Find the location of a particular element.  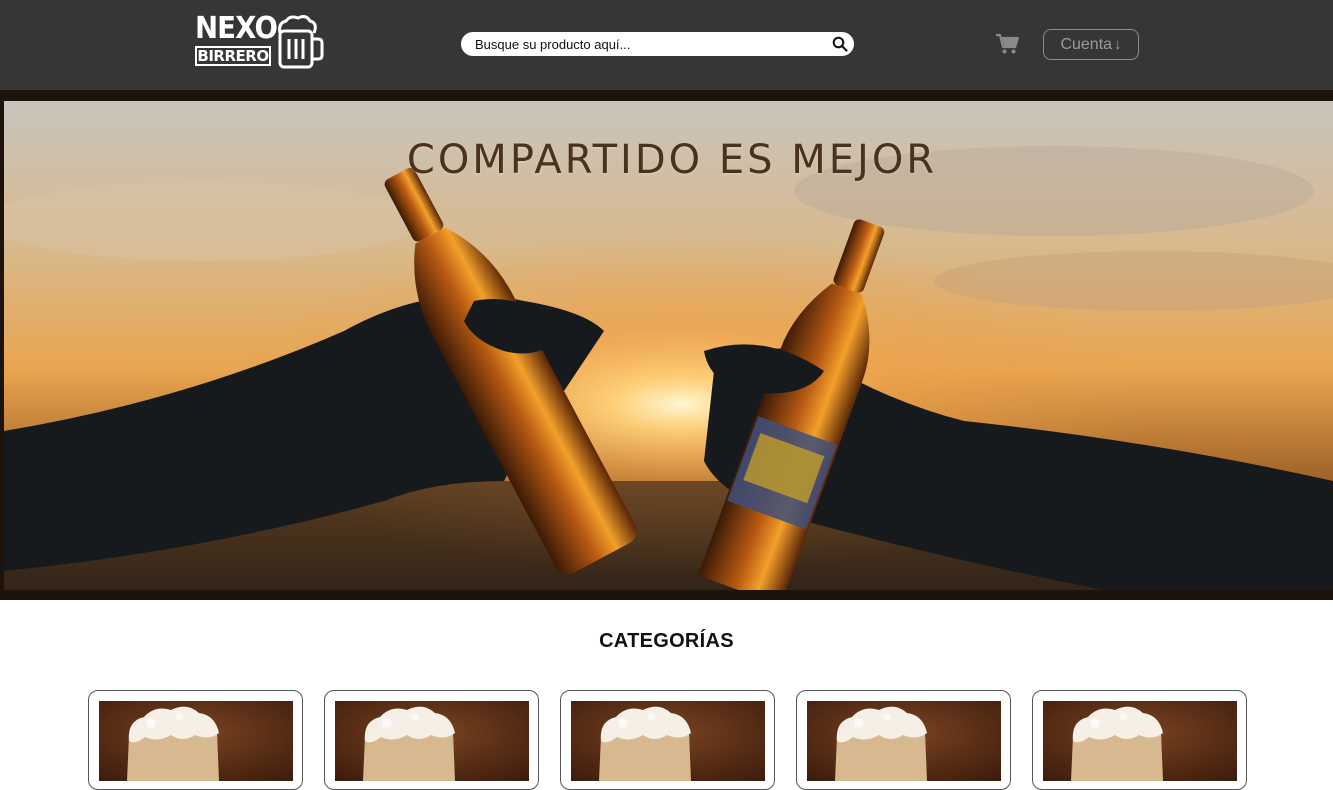

arrow-down-icon: ↓ is located at coordinates (1118, 44).